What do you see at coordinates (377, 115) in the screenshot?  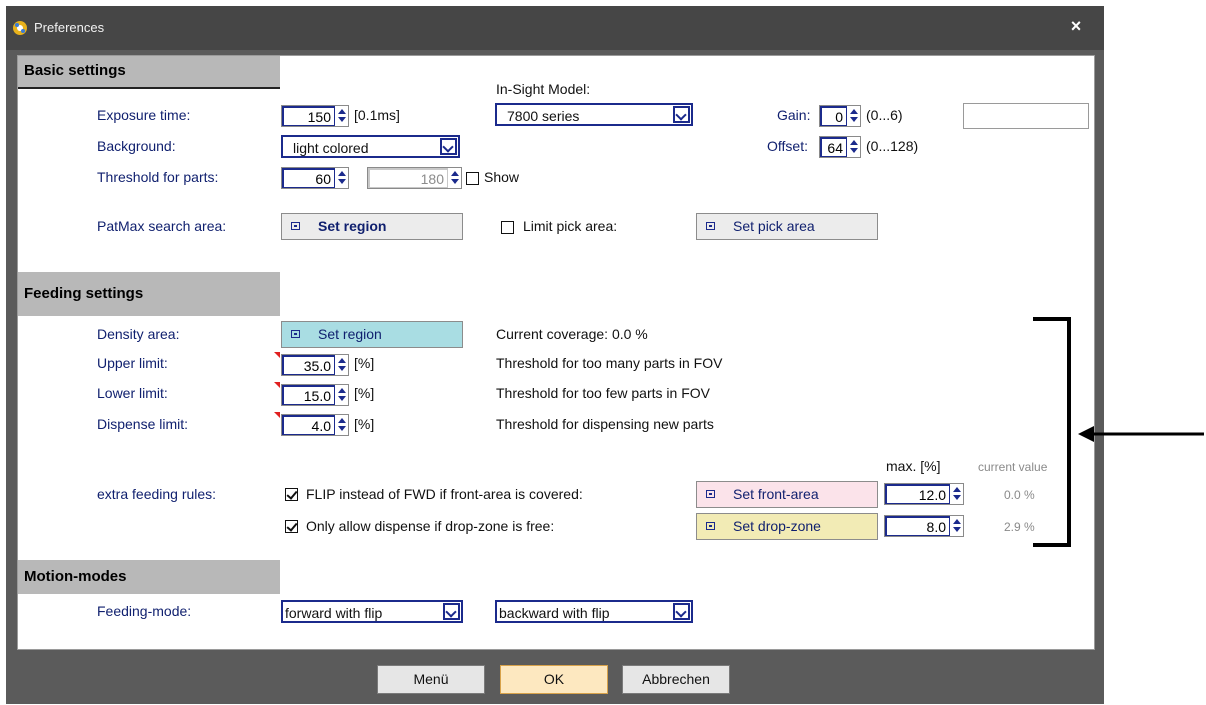 I see `exposure-unit: [0.1ms]` at bounding box center [377, 115].